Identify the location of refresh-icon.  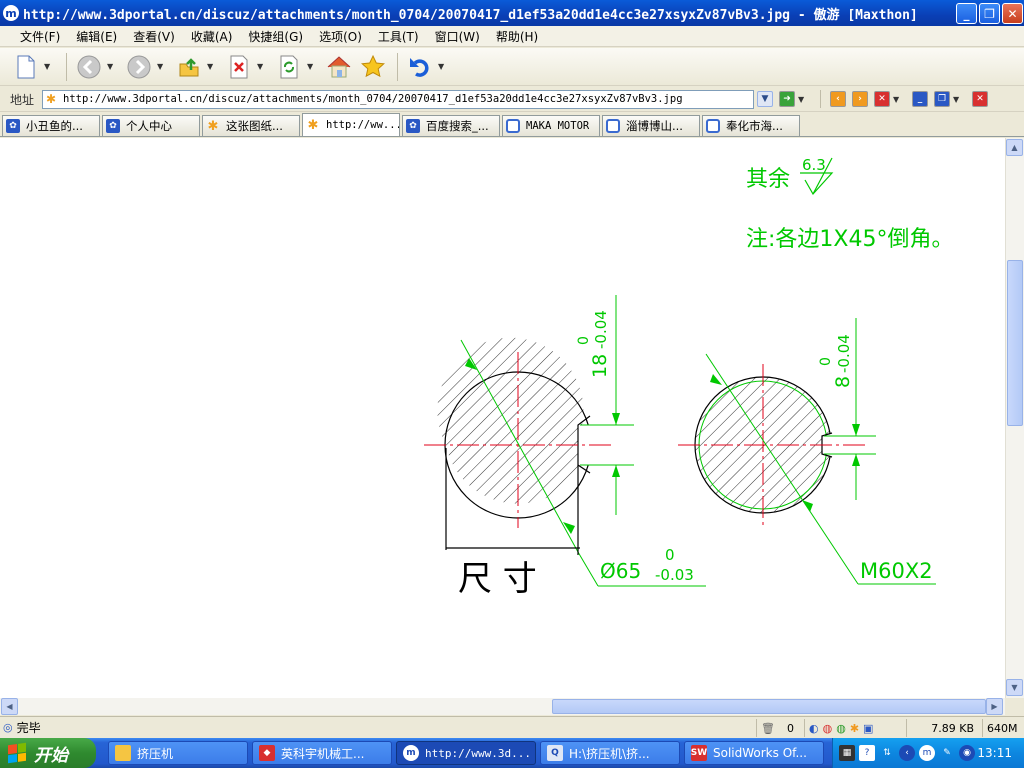
(289, 66).